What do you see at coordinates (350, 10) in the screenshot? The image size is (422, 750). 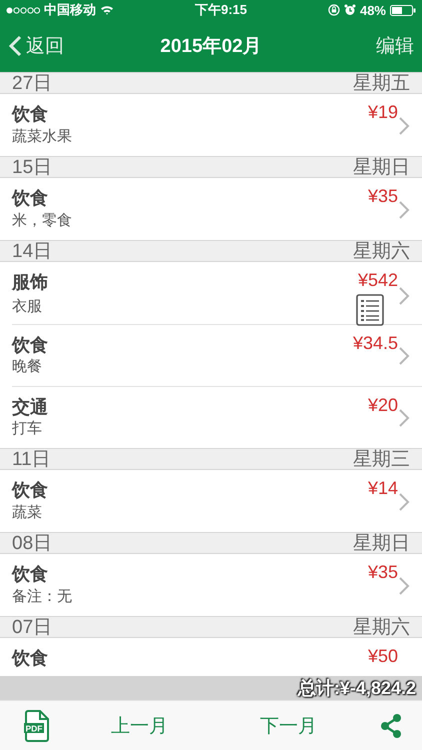 I see `alarm-icon` at bounding box center [350, 10].